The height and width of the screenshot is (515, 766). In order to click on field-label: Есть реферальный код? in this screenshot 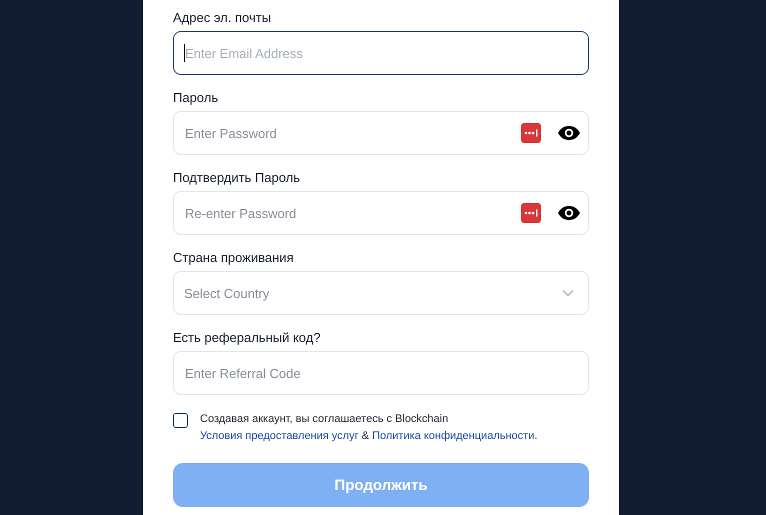, I will do `click(247, 338)`.